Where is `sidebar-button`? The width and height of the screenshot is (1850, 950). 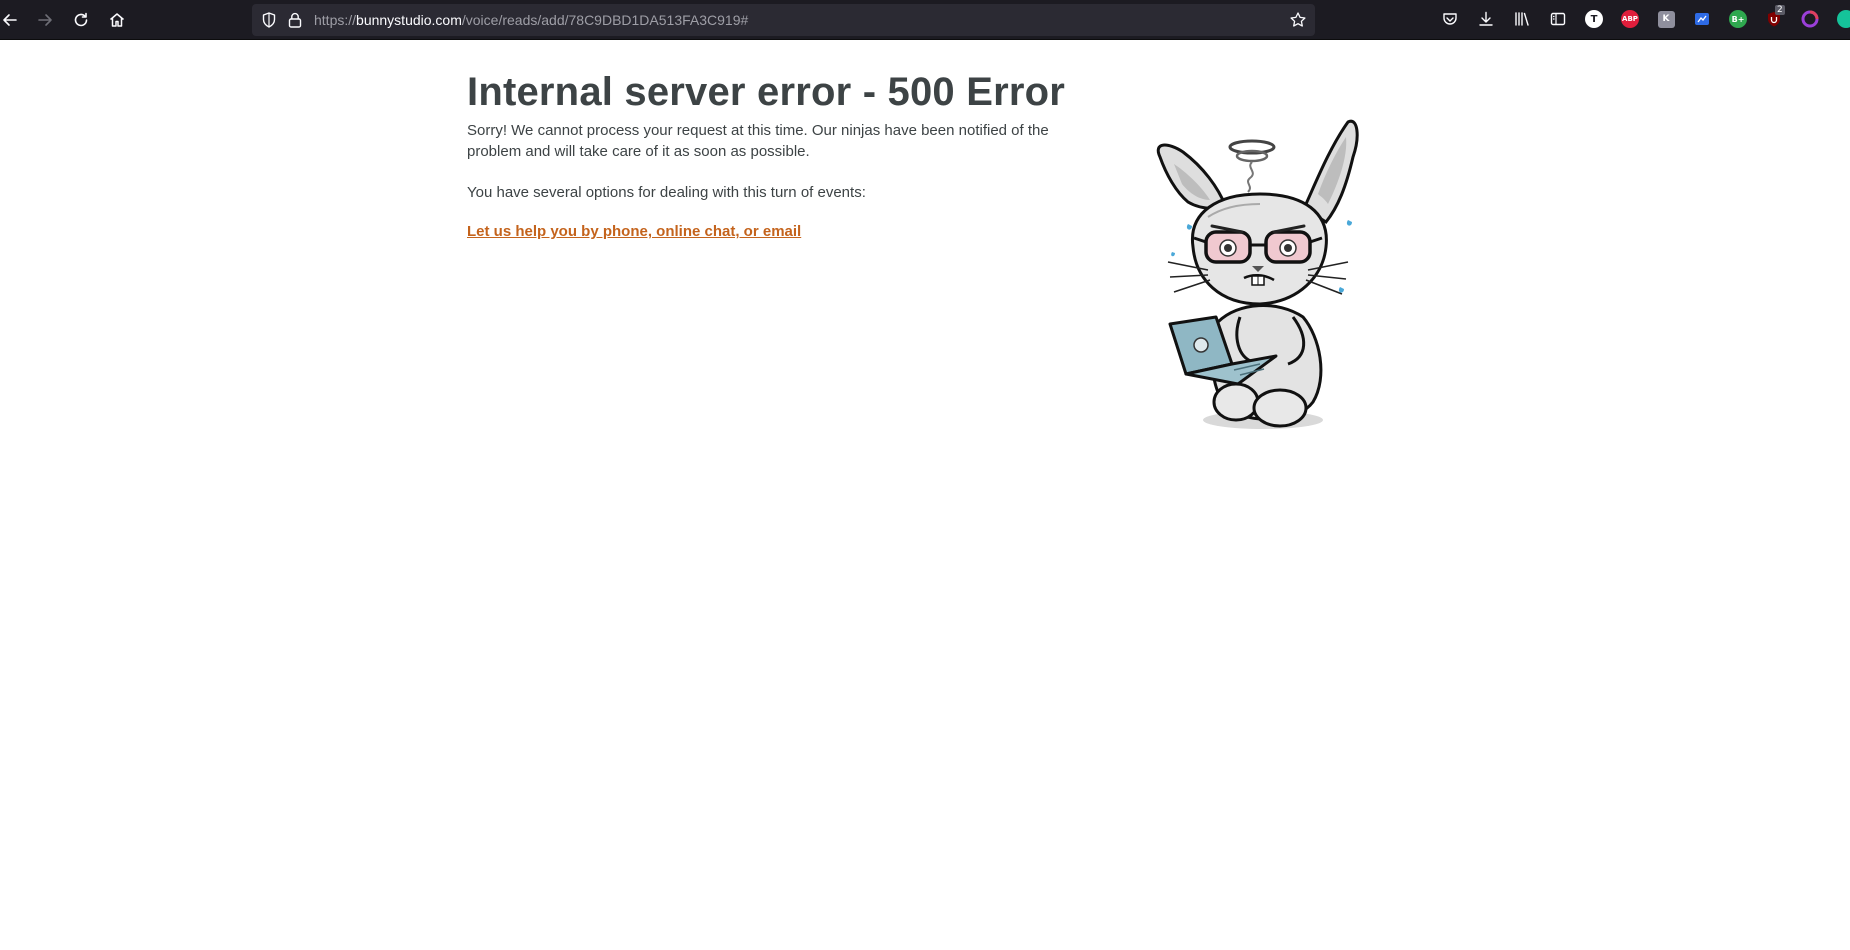
sidebar-button is located at coordinates (1558, 19).